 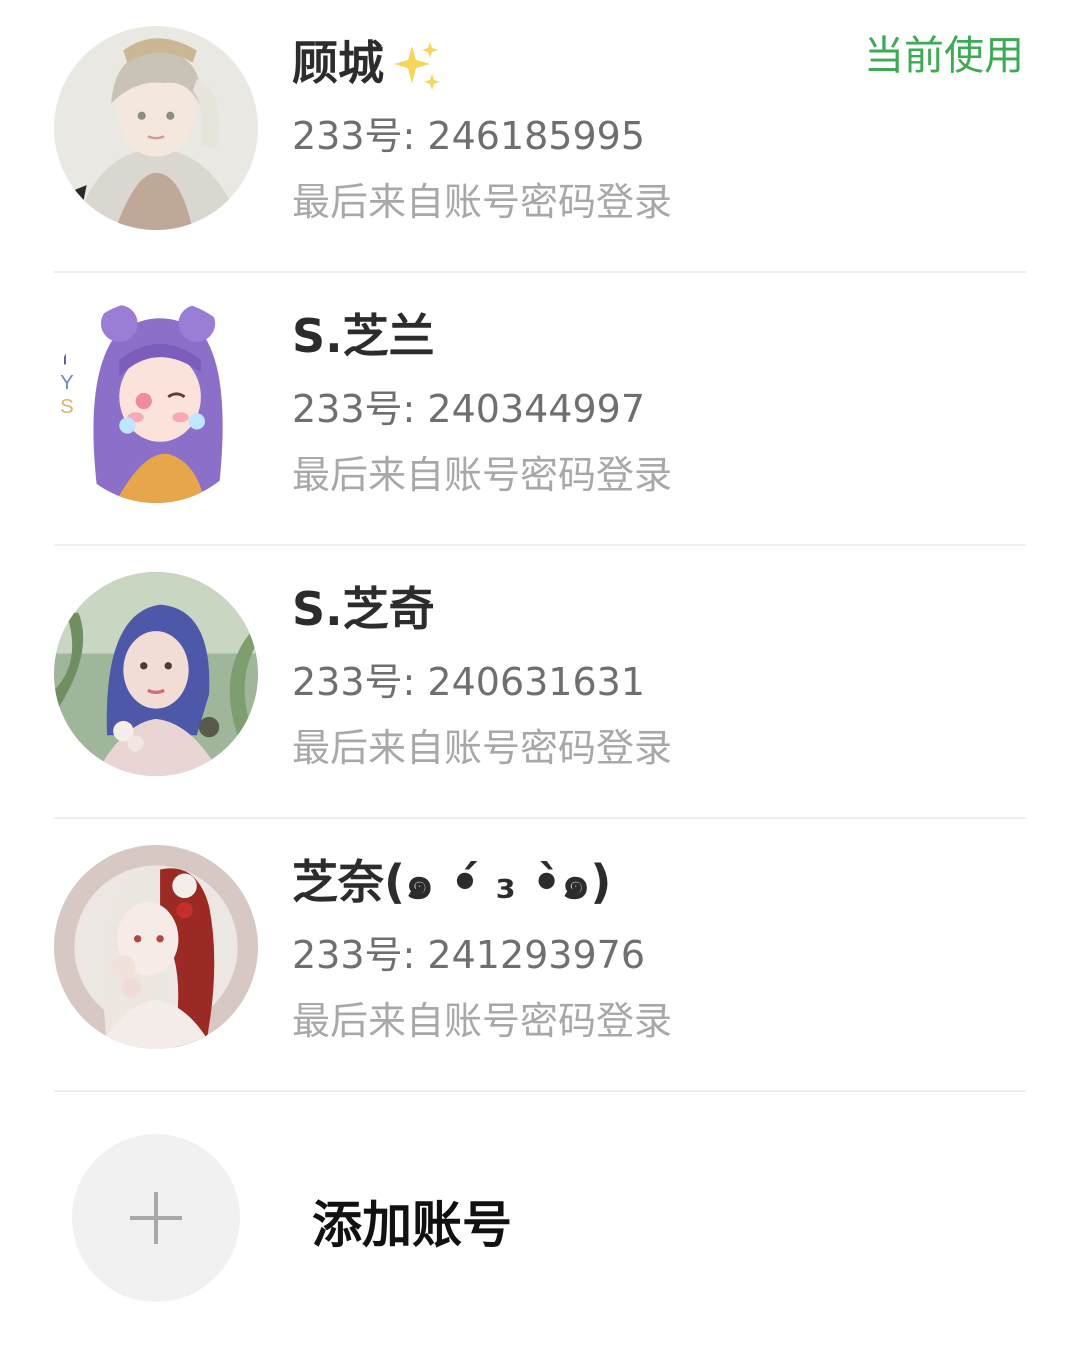 I want to click on account-id: 233号: 240631631, so click(x=469, y=682).